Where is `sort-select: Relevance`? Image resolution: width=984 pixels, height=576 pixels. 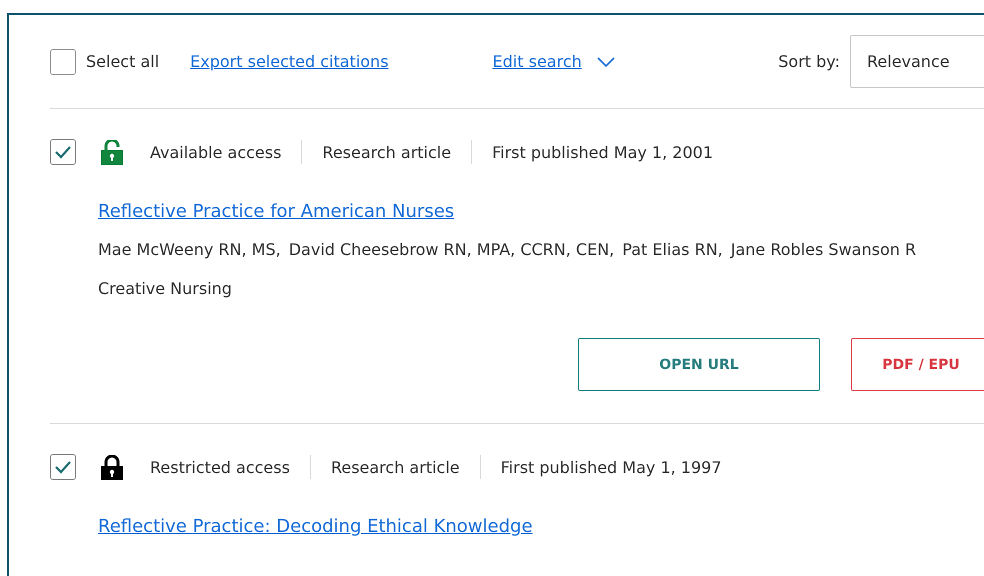
sort-select: Relevance is located at coordinates (917, 61).